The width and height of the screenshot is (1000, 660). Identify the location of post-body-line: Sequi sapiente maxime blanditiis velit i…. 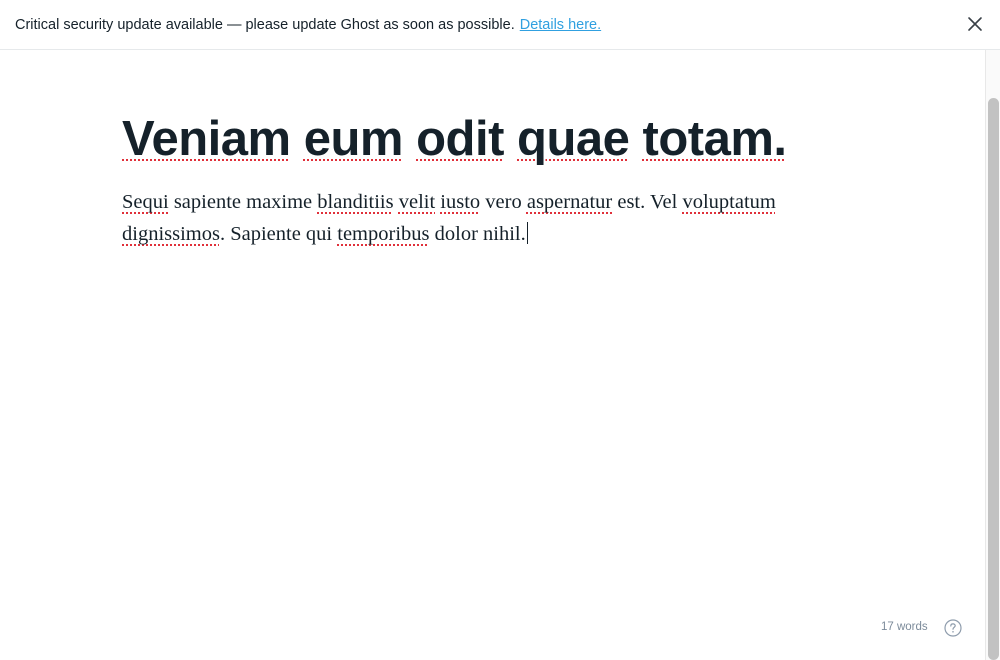
(487, 202).